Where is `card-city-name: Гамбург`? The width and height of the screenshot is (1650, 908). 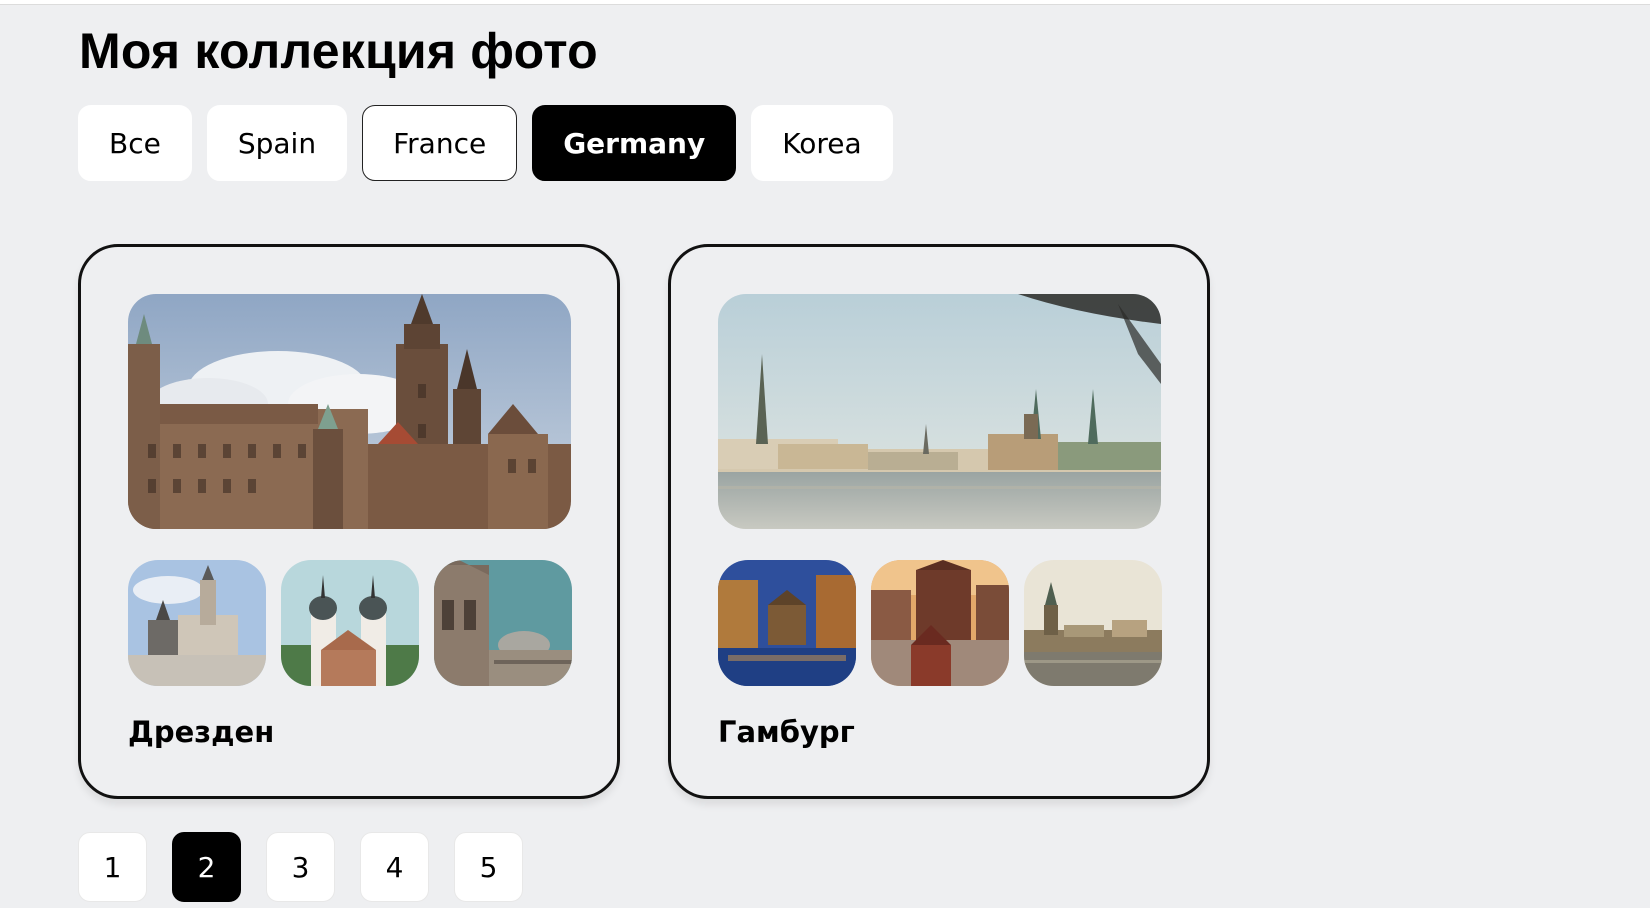
card-city-name: Гамбург is located at coordinates (786, 732).